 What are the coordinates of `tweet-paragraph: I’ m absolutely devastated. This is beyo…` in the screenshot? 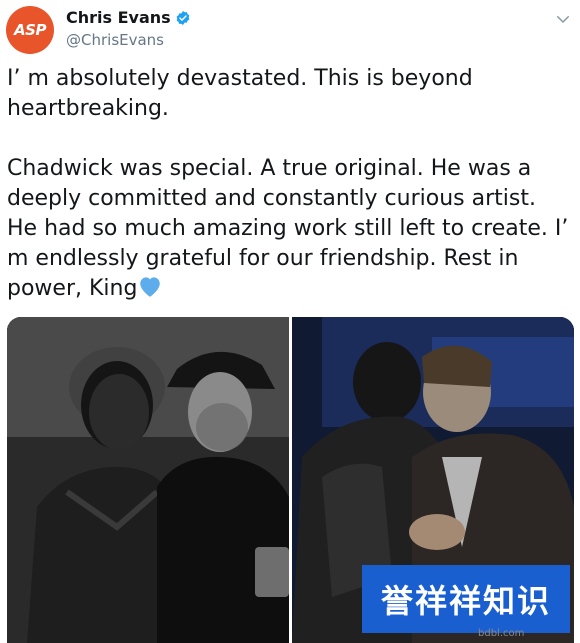 It's located at (240, 93).